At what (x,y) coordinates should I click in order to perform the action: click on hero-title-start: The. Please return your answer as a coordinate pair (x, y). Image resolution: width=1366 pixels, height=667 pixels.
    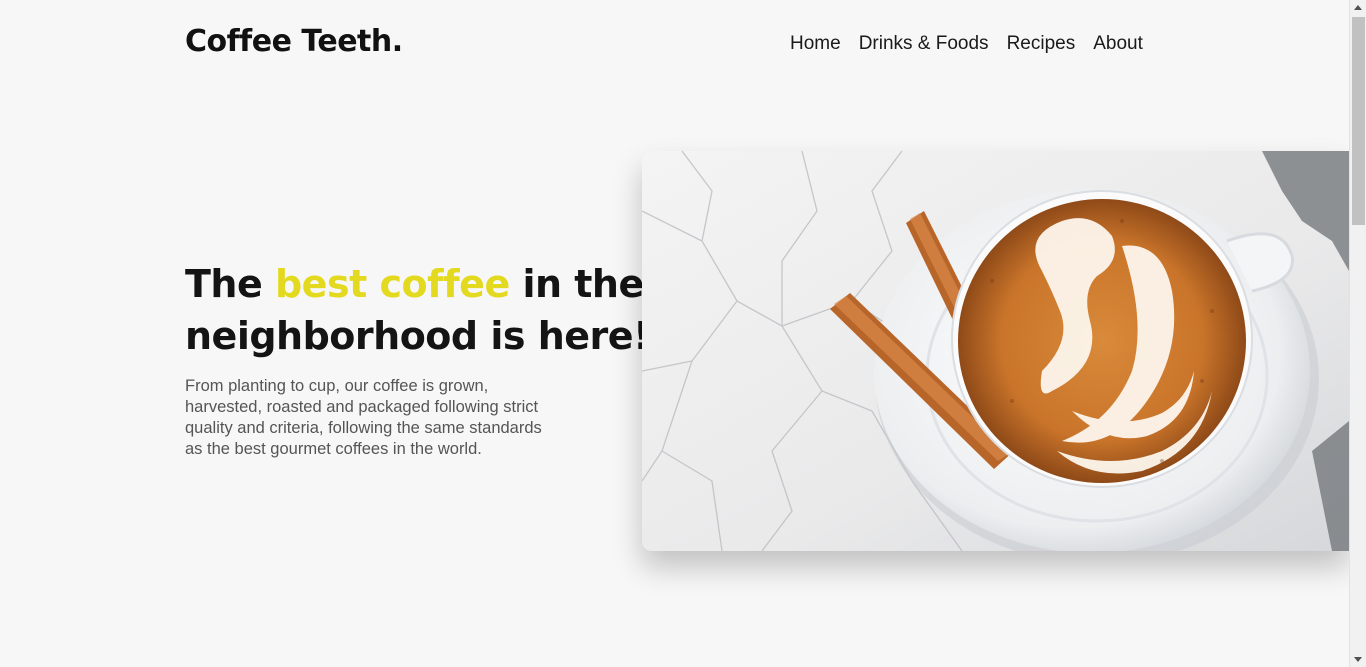
    Looking at the image, I should click on (230, 284).